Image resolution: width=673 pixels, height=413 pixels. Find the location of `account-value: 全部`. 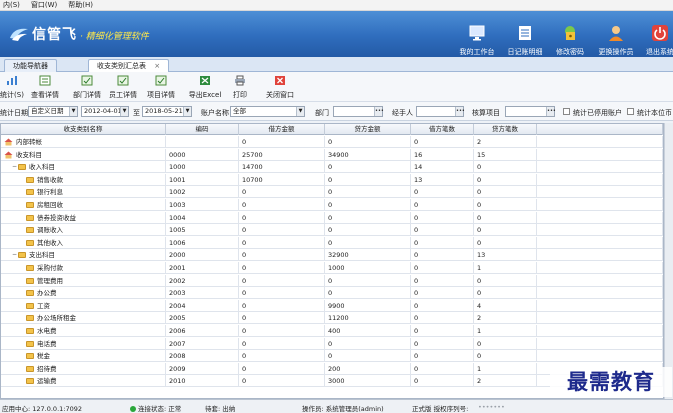

account-value: 全部 is located at coordinates (239, 111).